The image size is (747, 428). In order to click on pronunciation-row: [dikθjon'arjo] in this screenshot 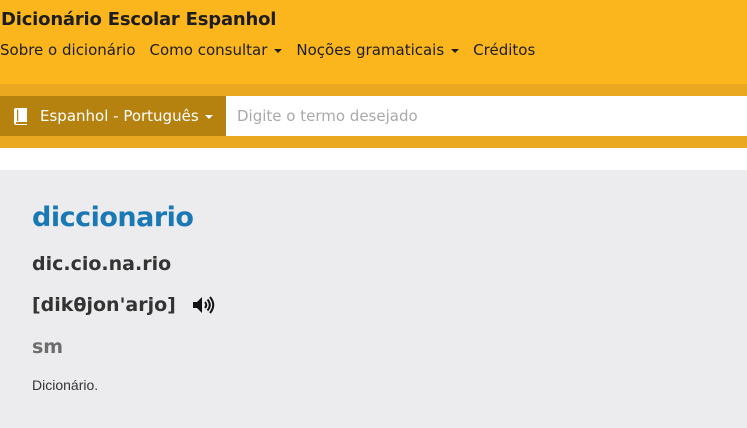, I will do `click(124, 305)`.